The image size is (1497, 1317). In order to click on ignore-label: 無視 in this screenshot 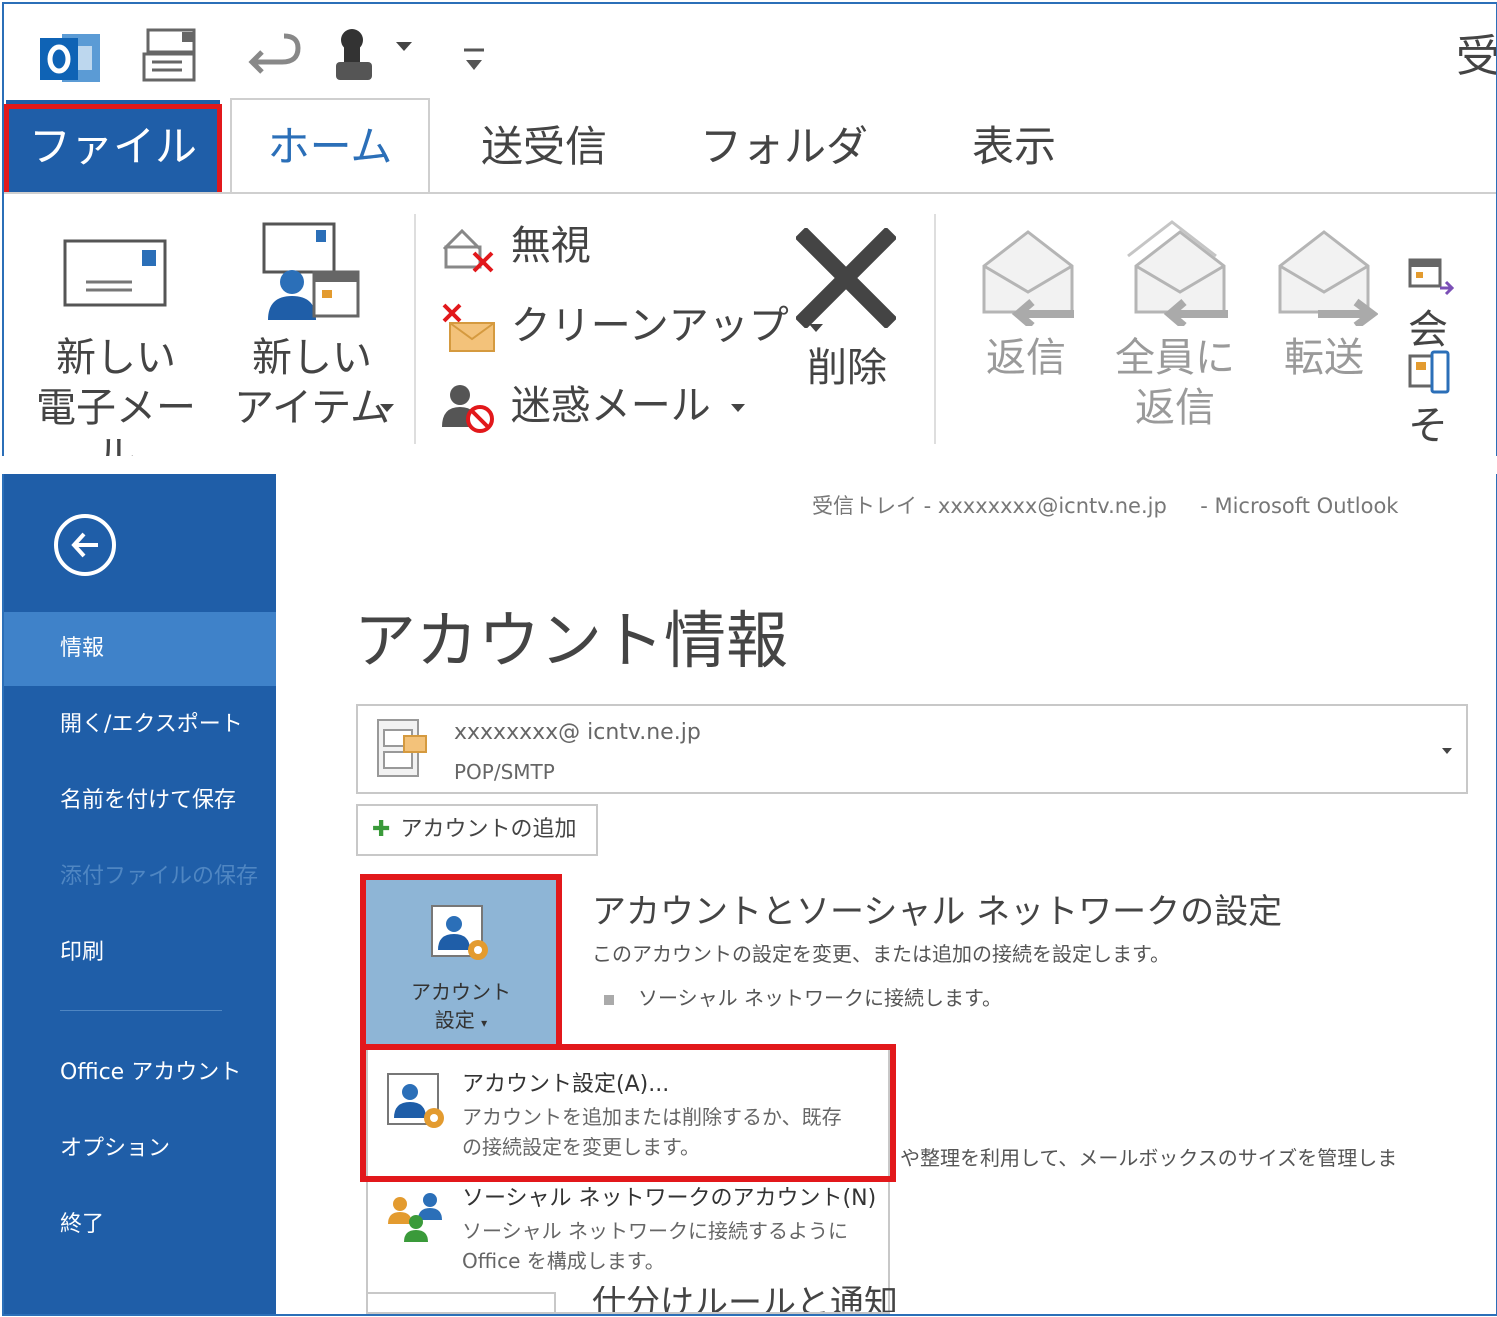, I will do `click(550, 246)`.